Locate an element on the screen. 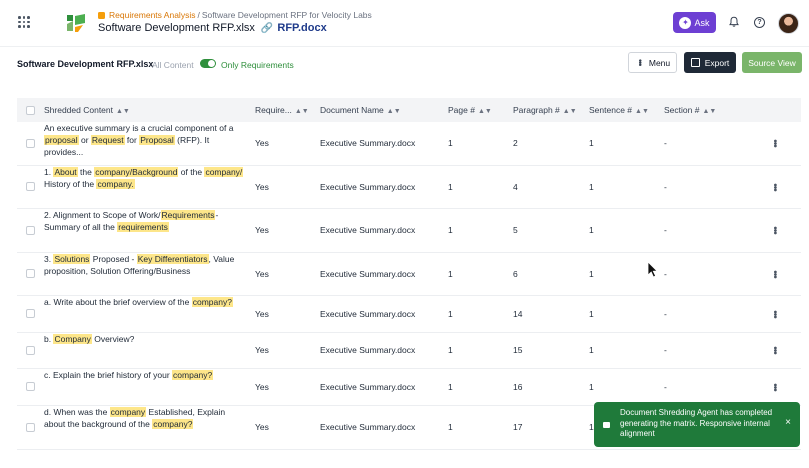  only-requirements-option: Only Requirements is located at coordinates (257, 65).